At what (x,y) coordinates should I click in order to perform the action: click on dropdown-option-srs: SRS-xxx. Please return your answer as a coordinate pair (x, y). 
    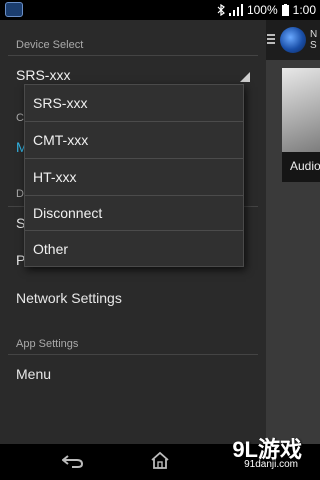
    Looking at the image, I should click on (134, 103).